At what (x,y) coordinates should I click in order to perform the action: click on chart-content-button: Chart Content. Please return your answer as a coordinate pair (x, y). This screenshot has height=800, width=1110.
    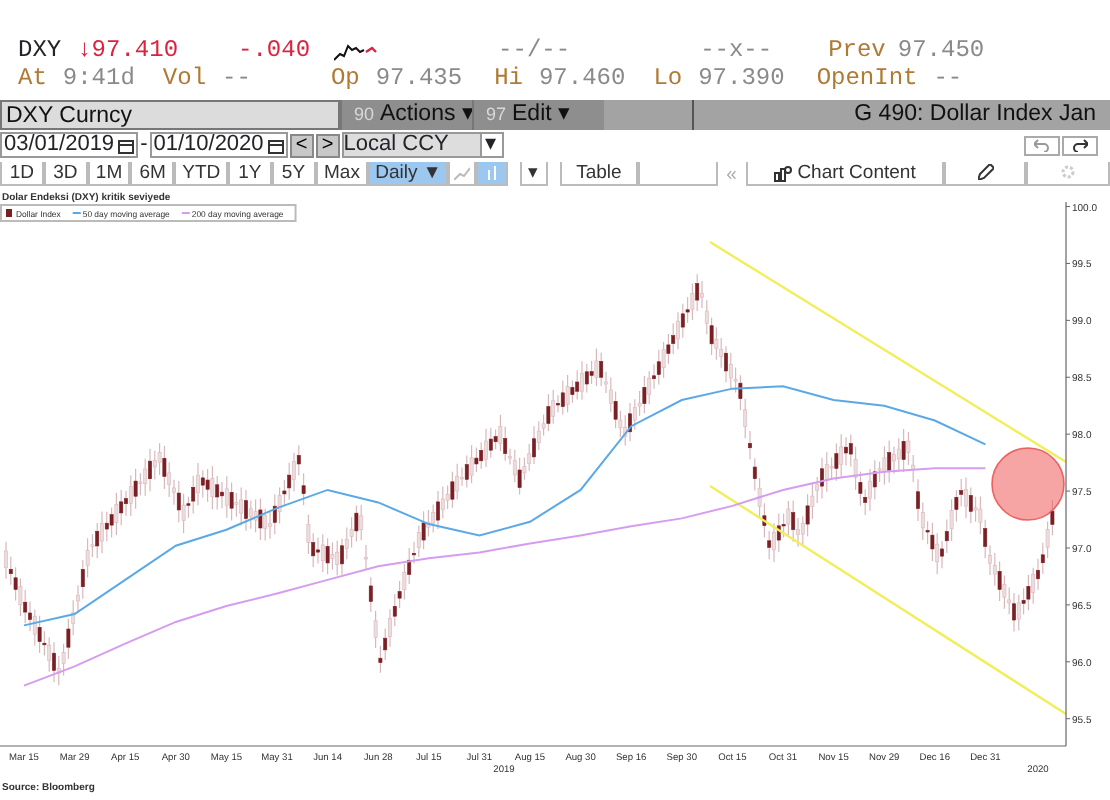
    Looking at the image, I should click on (844, 174).